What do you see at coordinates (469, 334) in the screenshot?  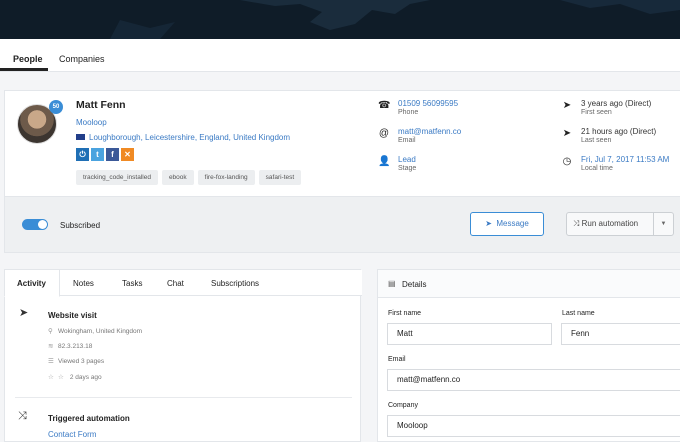 I see `first-name-field: Matt` at bounding box center [469, 334].